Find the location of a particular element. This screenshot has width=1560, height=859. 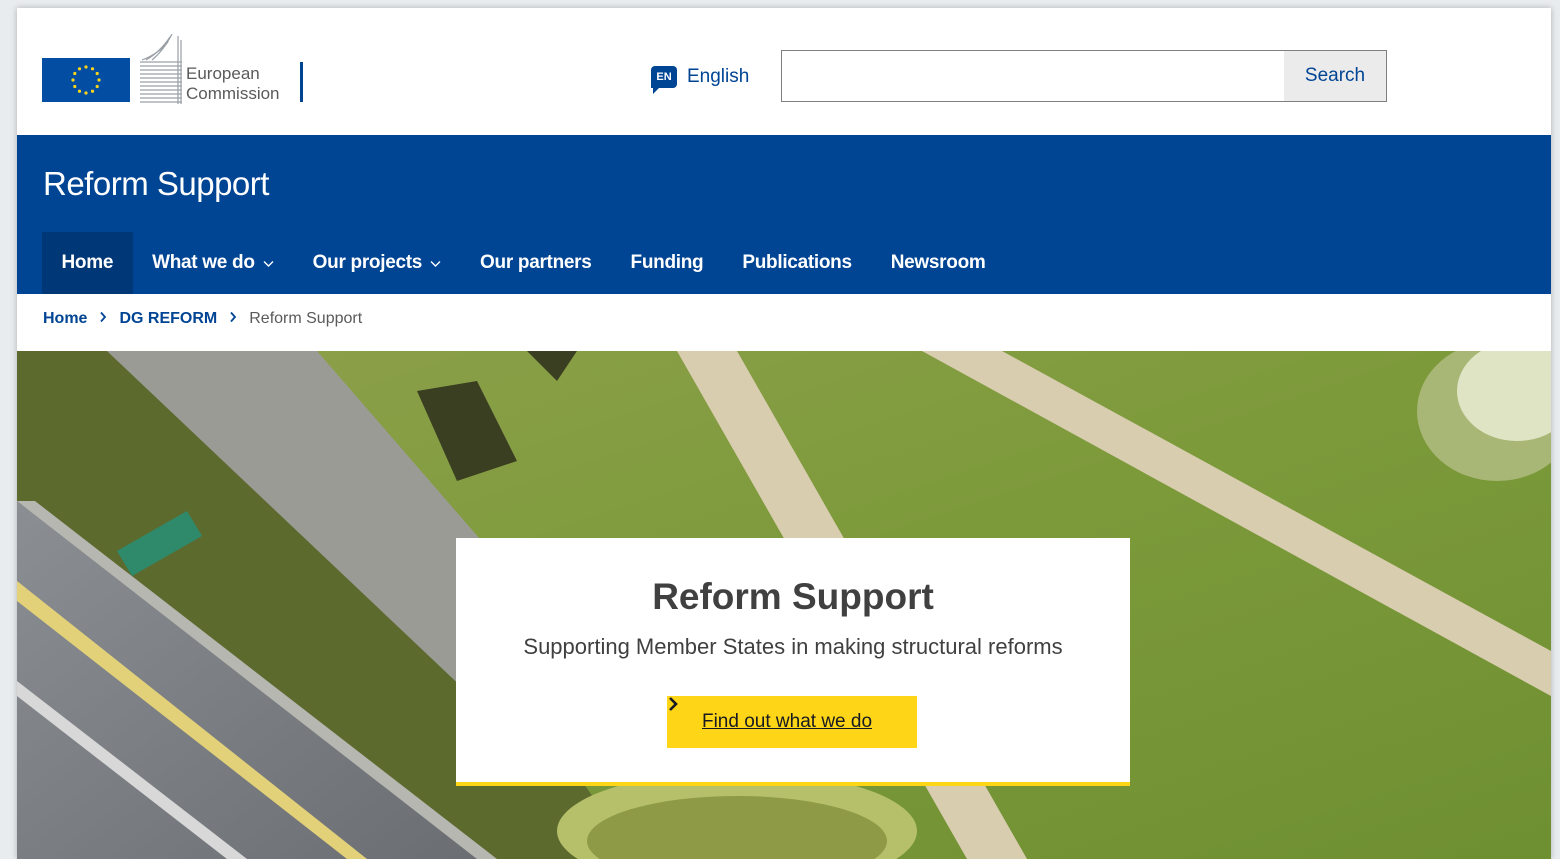

nav-item-label: Our projects is located at coordinates (367, 262).